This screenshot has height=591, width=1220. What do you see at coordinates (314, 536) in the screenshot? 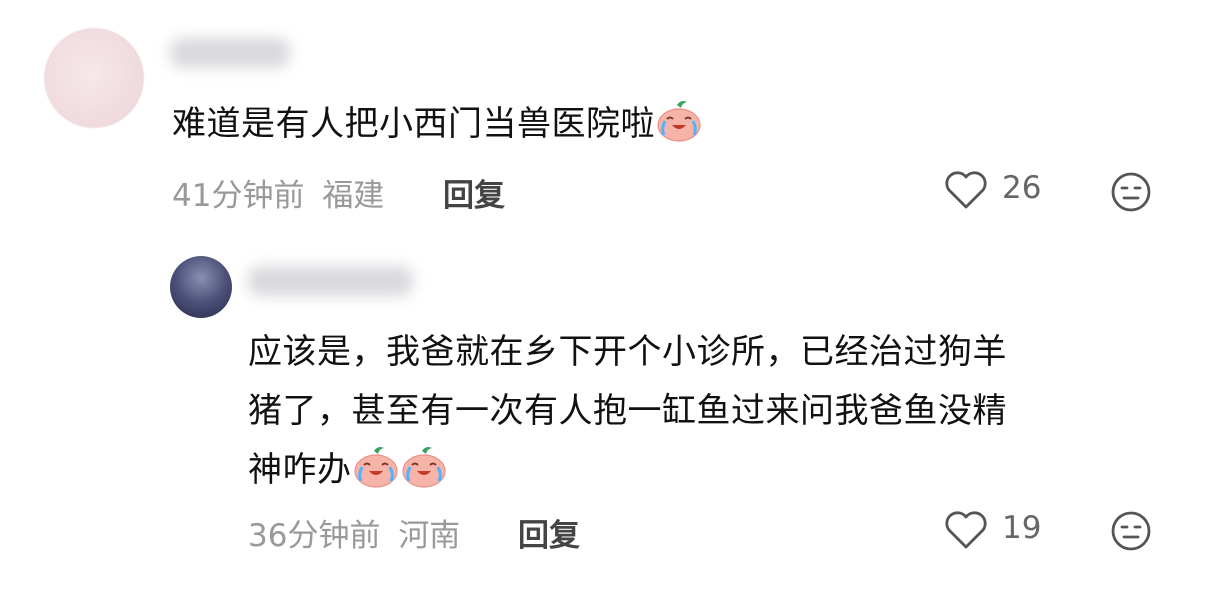
I see `reply-time: 36分钟前` at bounding box center [314, 536].